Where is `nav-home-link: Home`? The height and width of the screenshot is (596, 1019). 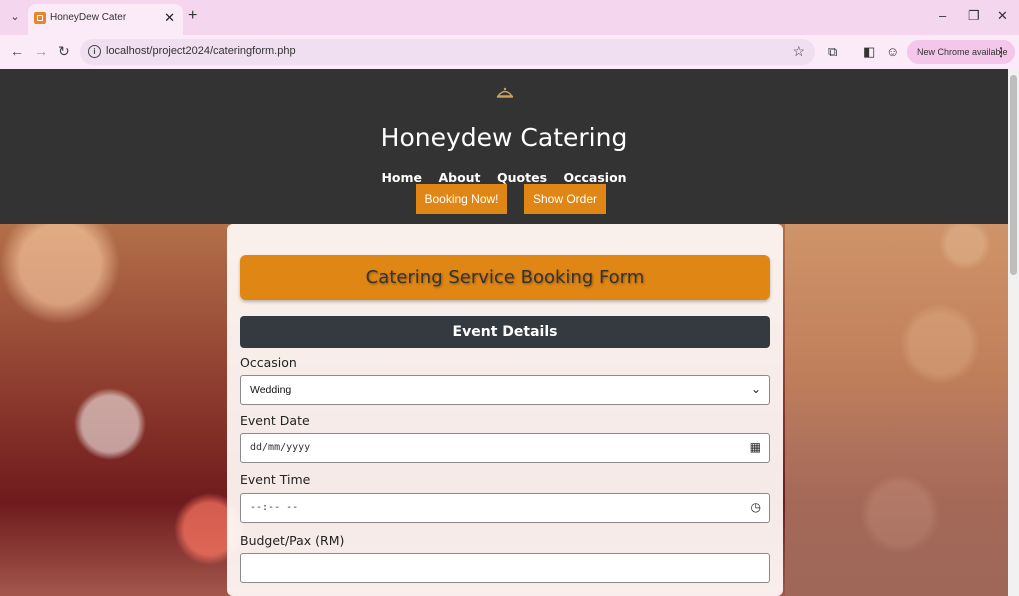
nav-home-link: Home is located at coordinates (401, 177).